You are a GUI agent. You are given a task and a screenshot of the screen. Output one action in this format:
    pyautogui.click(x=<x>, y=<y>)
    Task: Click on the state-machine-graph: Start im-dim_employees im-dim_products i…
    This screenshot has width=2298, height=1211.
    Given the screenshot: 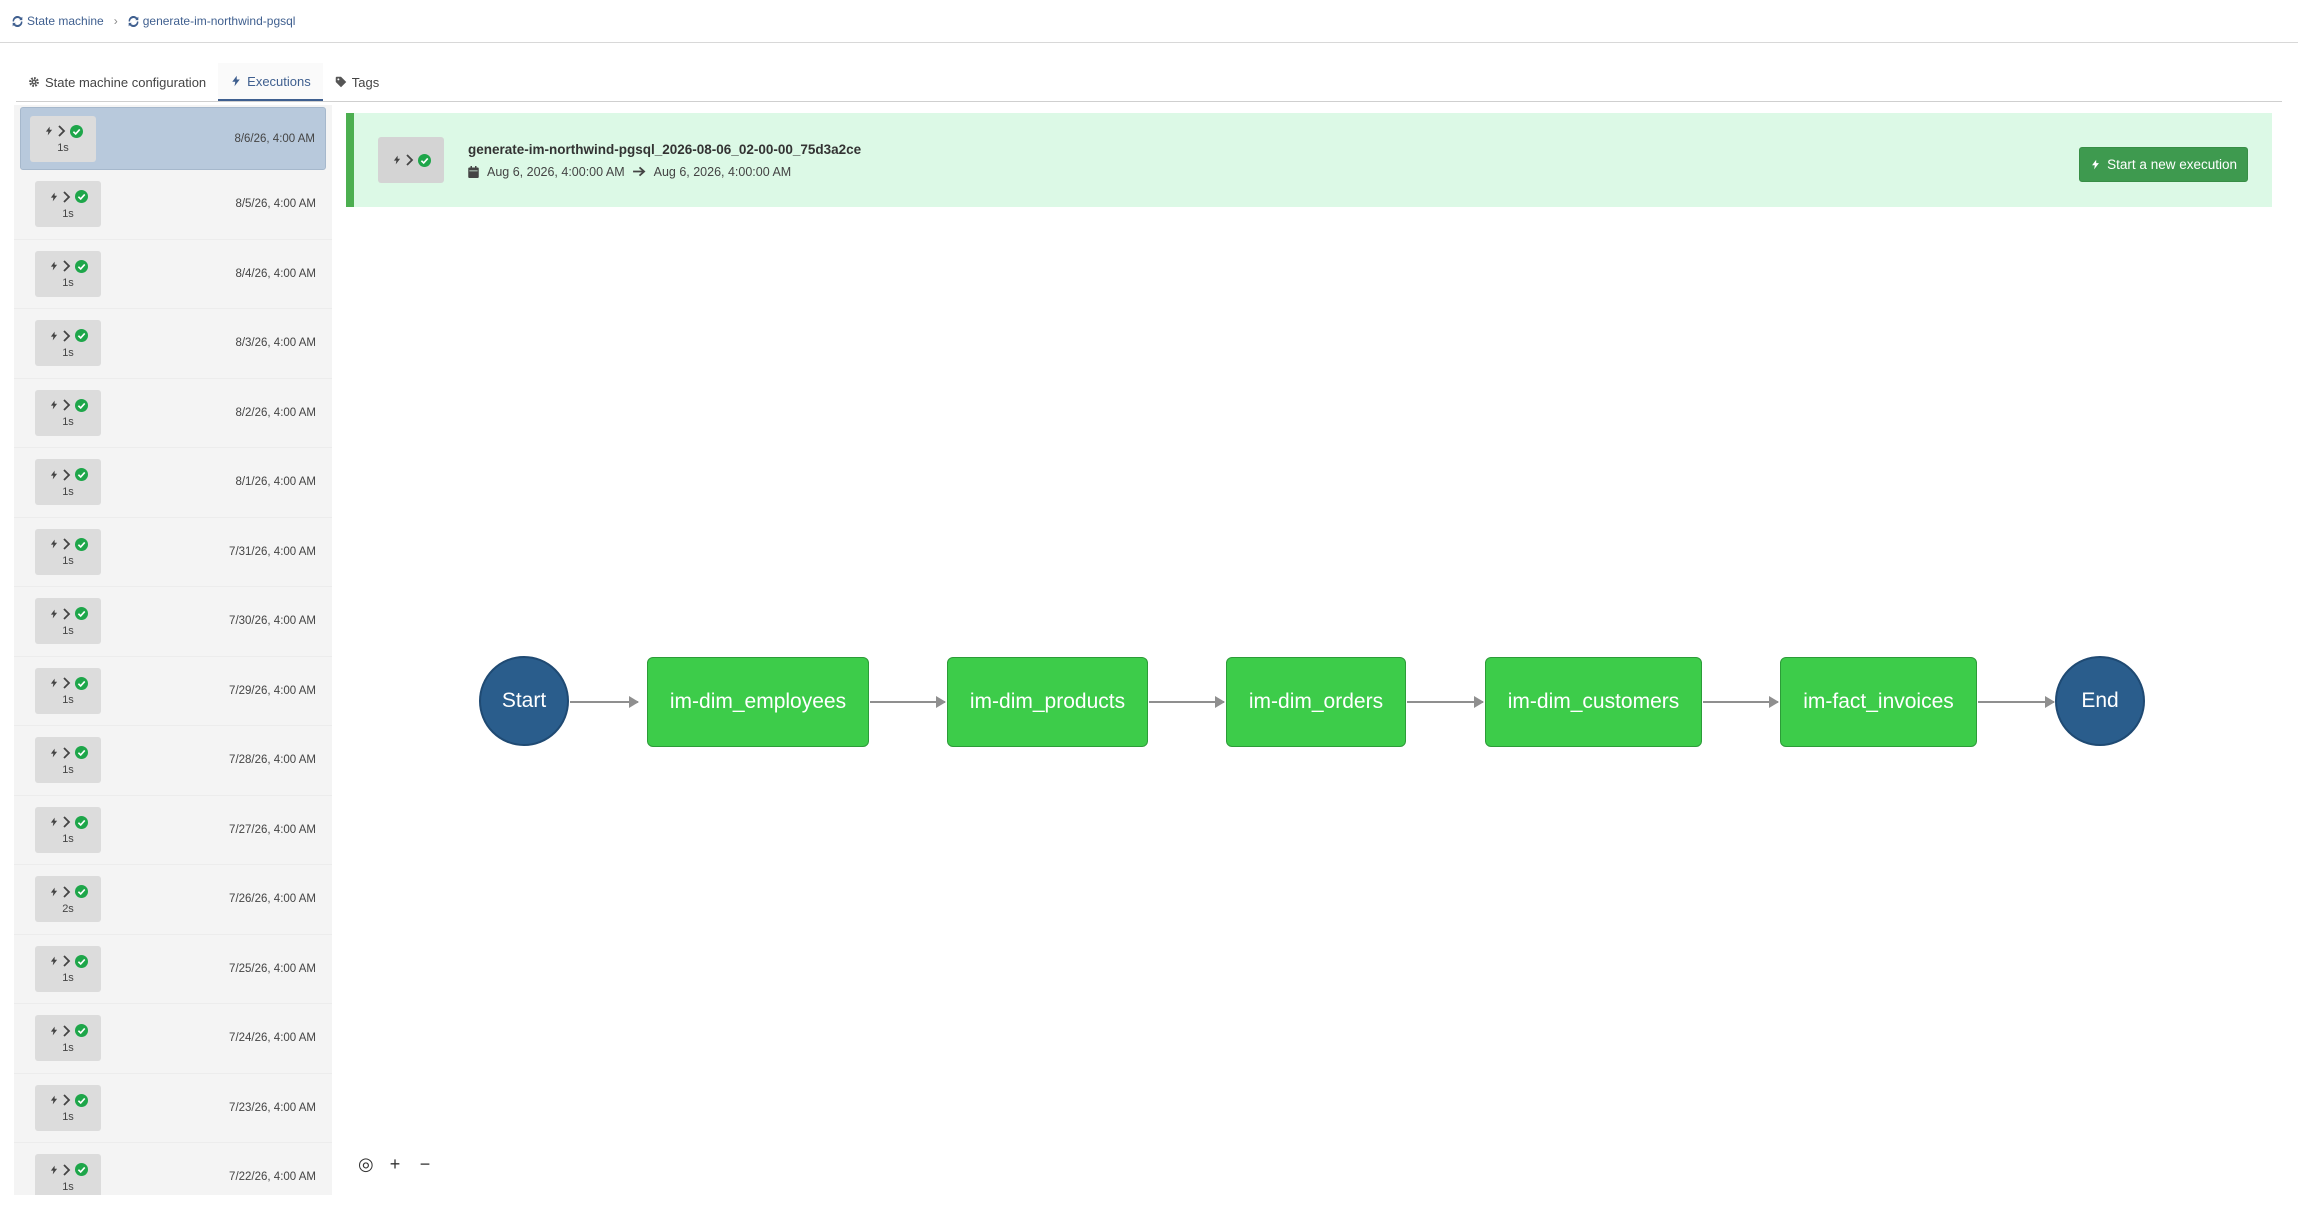 What is the action you would take?
    pyautogui.click(x=1309, y=705)
    